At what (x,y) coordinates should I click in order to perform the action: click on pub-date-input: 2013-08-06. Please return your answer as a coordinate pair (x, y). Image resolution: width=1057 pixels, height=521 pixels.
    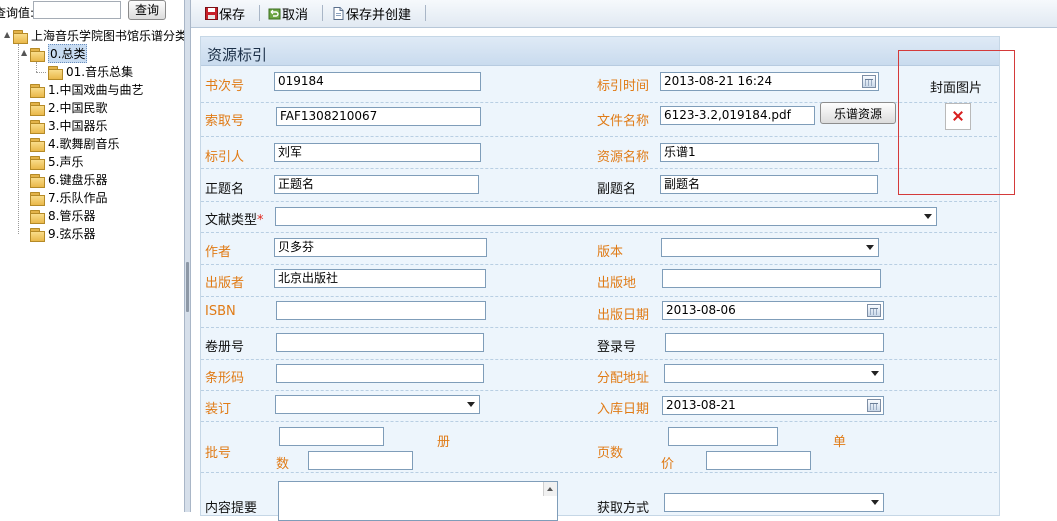
    Looking at the image, I should click on (773, 310).